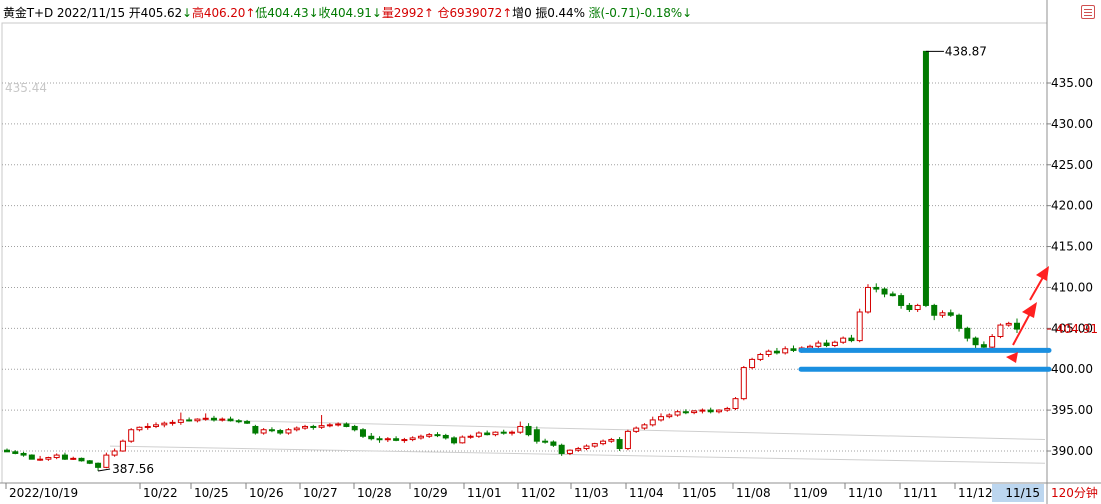 Image resolution: width=1101 pixels, height=504 pixels. I want to click on period-selector: 120分钟, so click(1074, 493).